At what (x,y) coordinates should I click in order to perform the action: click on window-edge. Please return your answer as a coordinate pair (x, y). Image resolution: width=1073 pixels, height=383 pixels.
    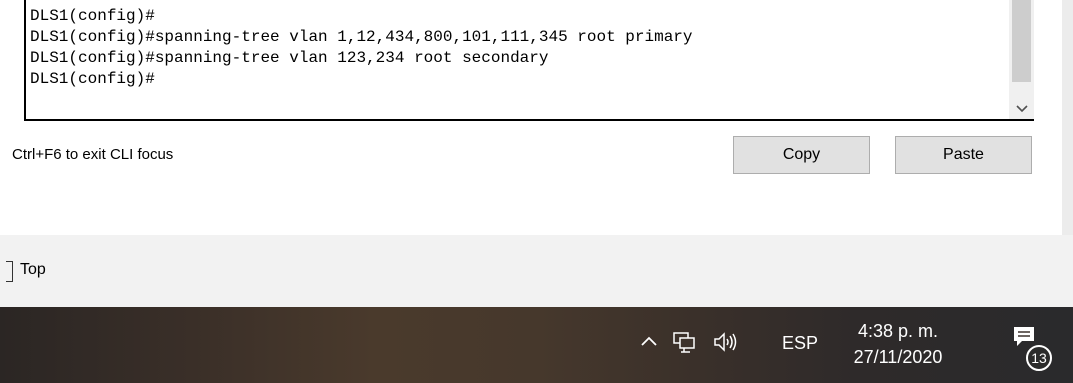
    Looking at the image, I should click on (1067, 117).